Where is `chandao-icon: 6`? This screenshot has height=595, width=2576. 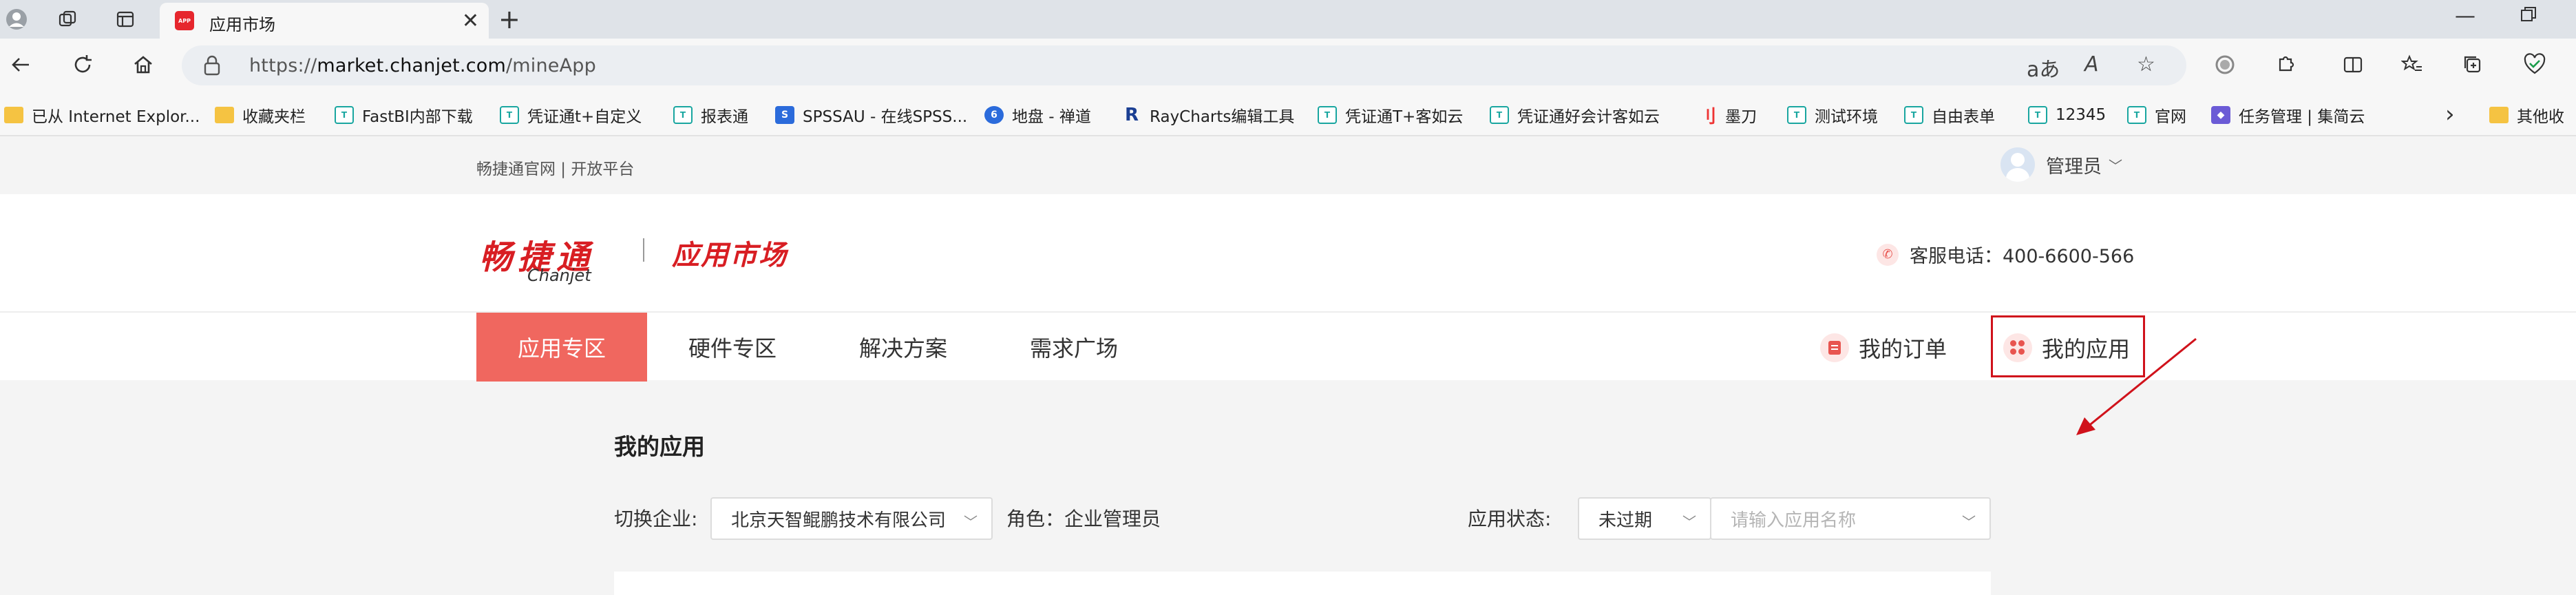
chandao-icon: 6 is located at coordinates (994, 115).